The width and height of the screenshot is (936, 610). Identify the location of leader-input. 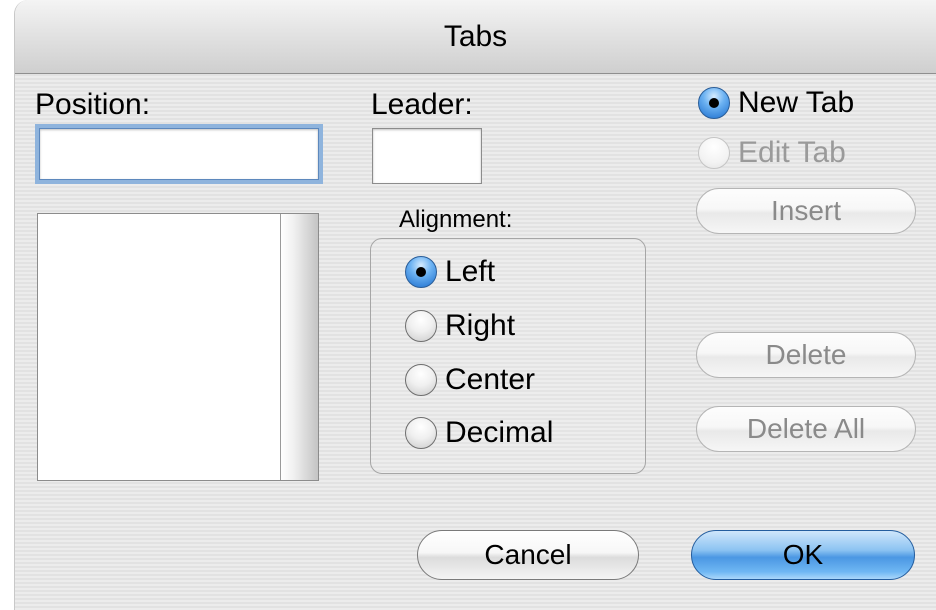
(427, 156).